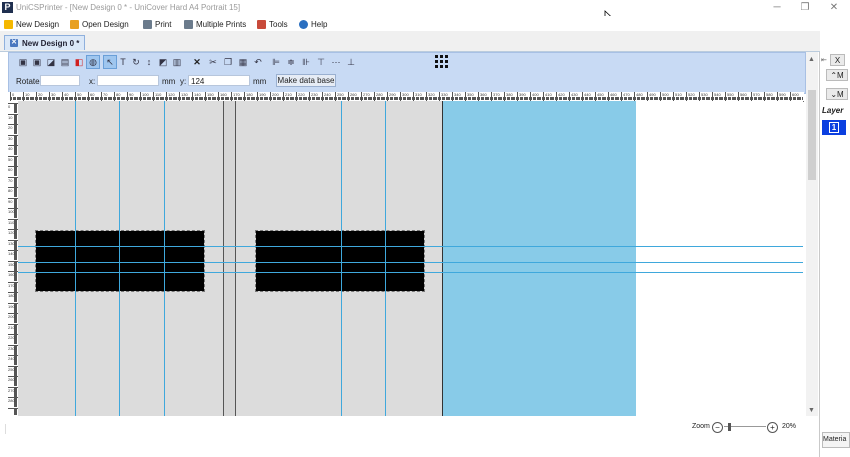  I want to click on ruler-label: 490, so click(652, 94).